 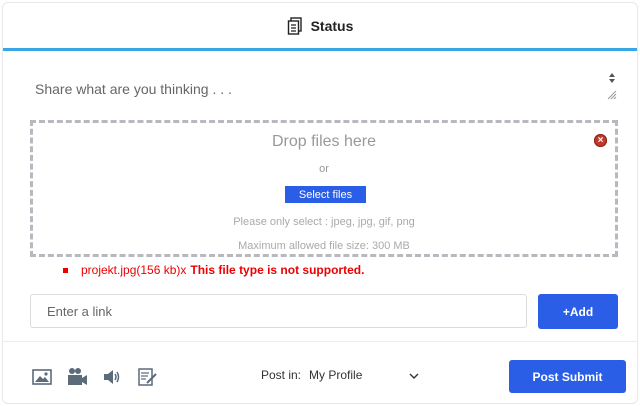 I want to click on dropzone-title: Drop files here, so click(x=324, y=141).